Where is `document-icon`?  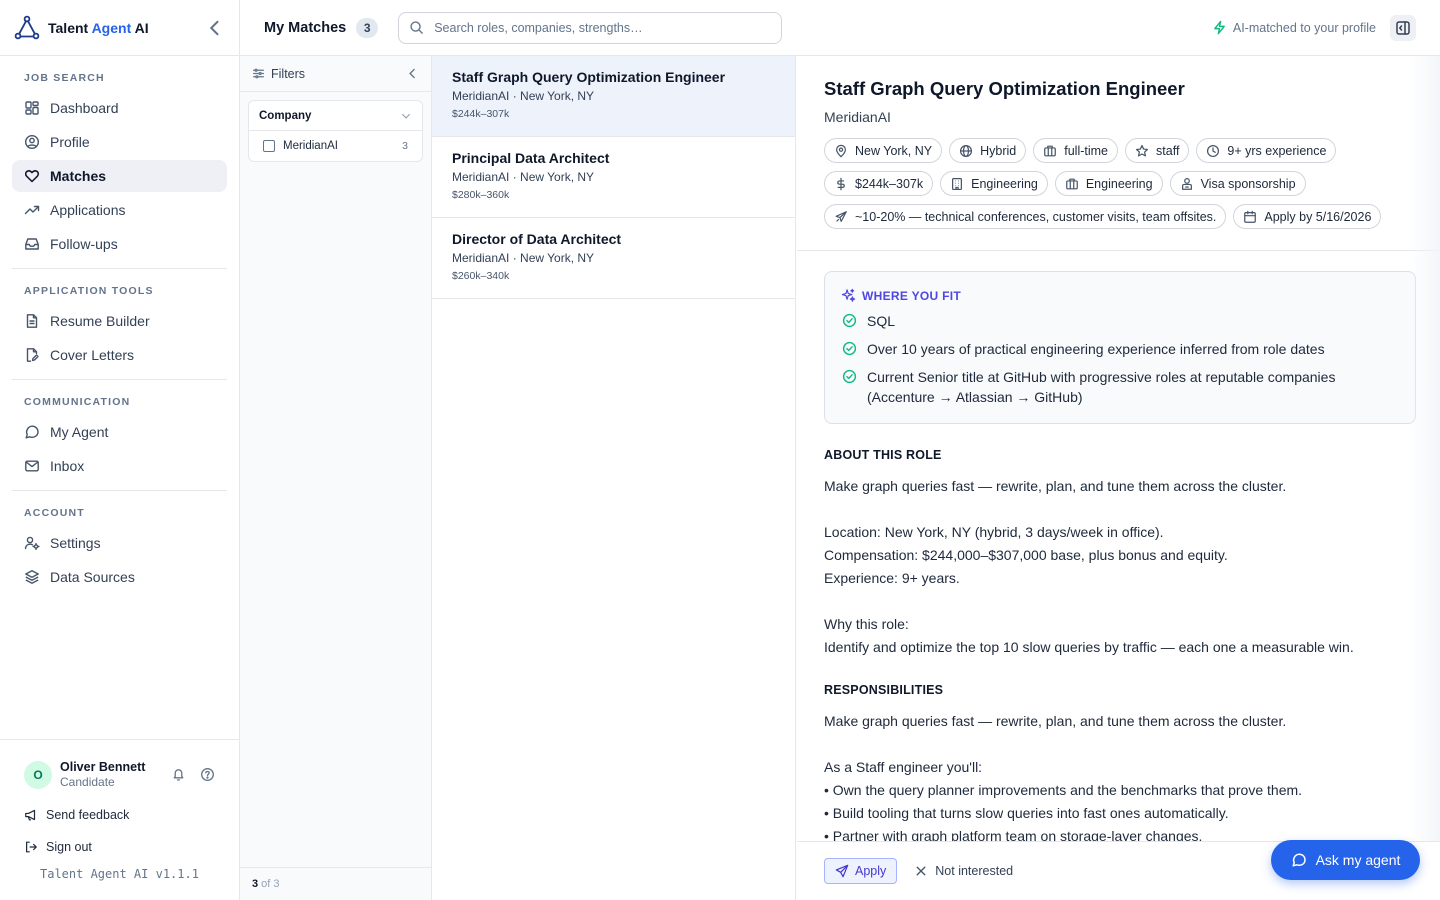
document-icon is located at coordinates (32, 321).